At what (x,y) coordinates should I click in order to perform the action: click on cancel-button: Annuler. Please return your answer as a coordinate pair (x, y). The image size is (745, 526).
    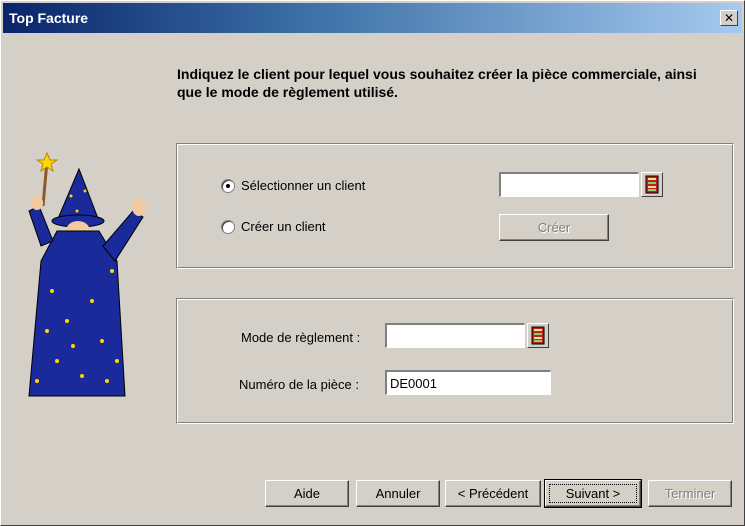
    Looking at the image, I should click on (398, 493).